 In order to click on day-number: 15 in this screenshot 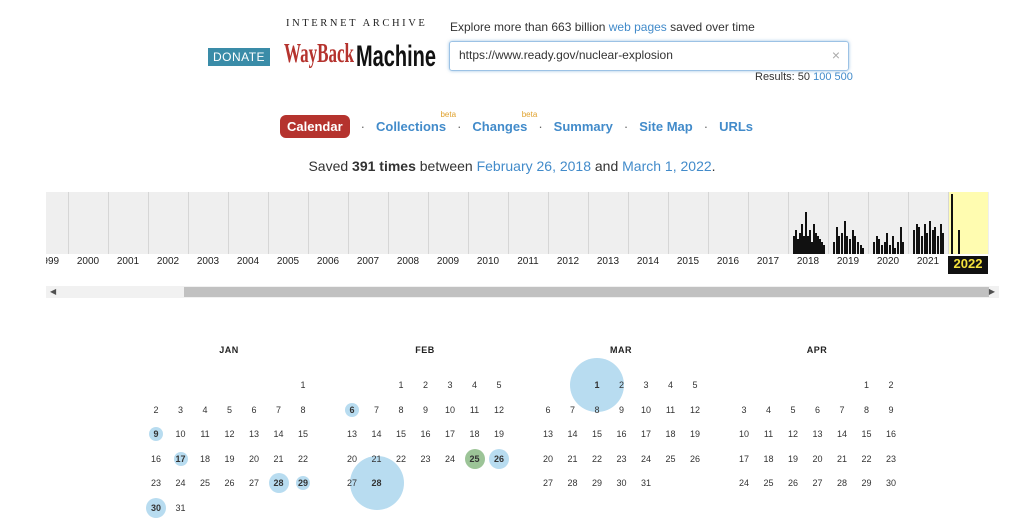, I will do `click(400, 434)`.